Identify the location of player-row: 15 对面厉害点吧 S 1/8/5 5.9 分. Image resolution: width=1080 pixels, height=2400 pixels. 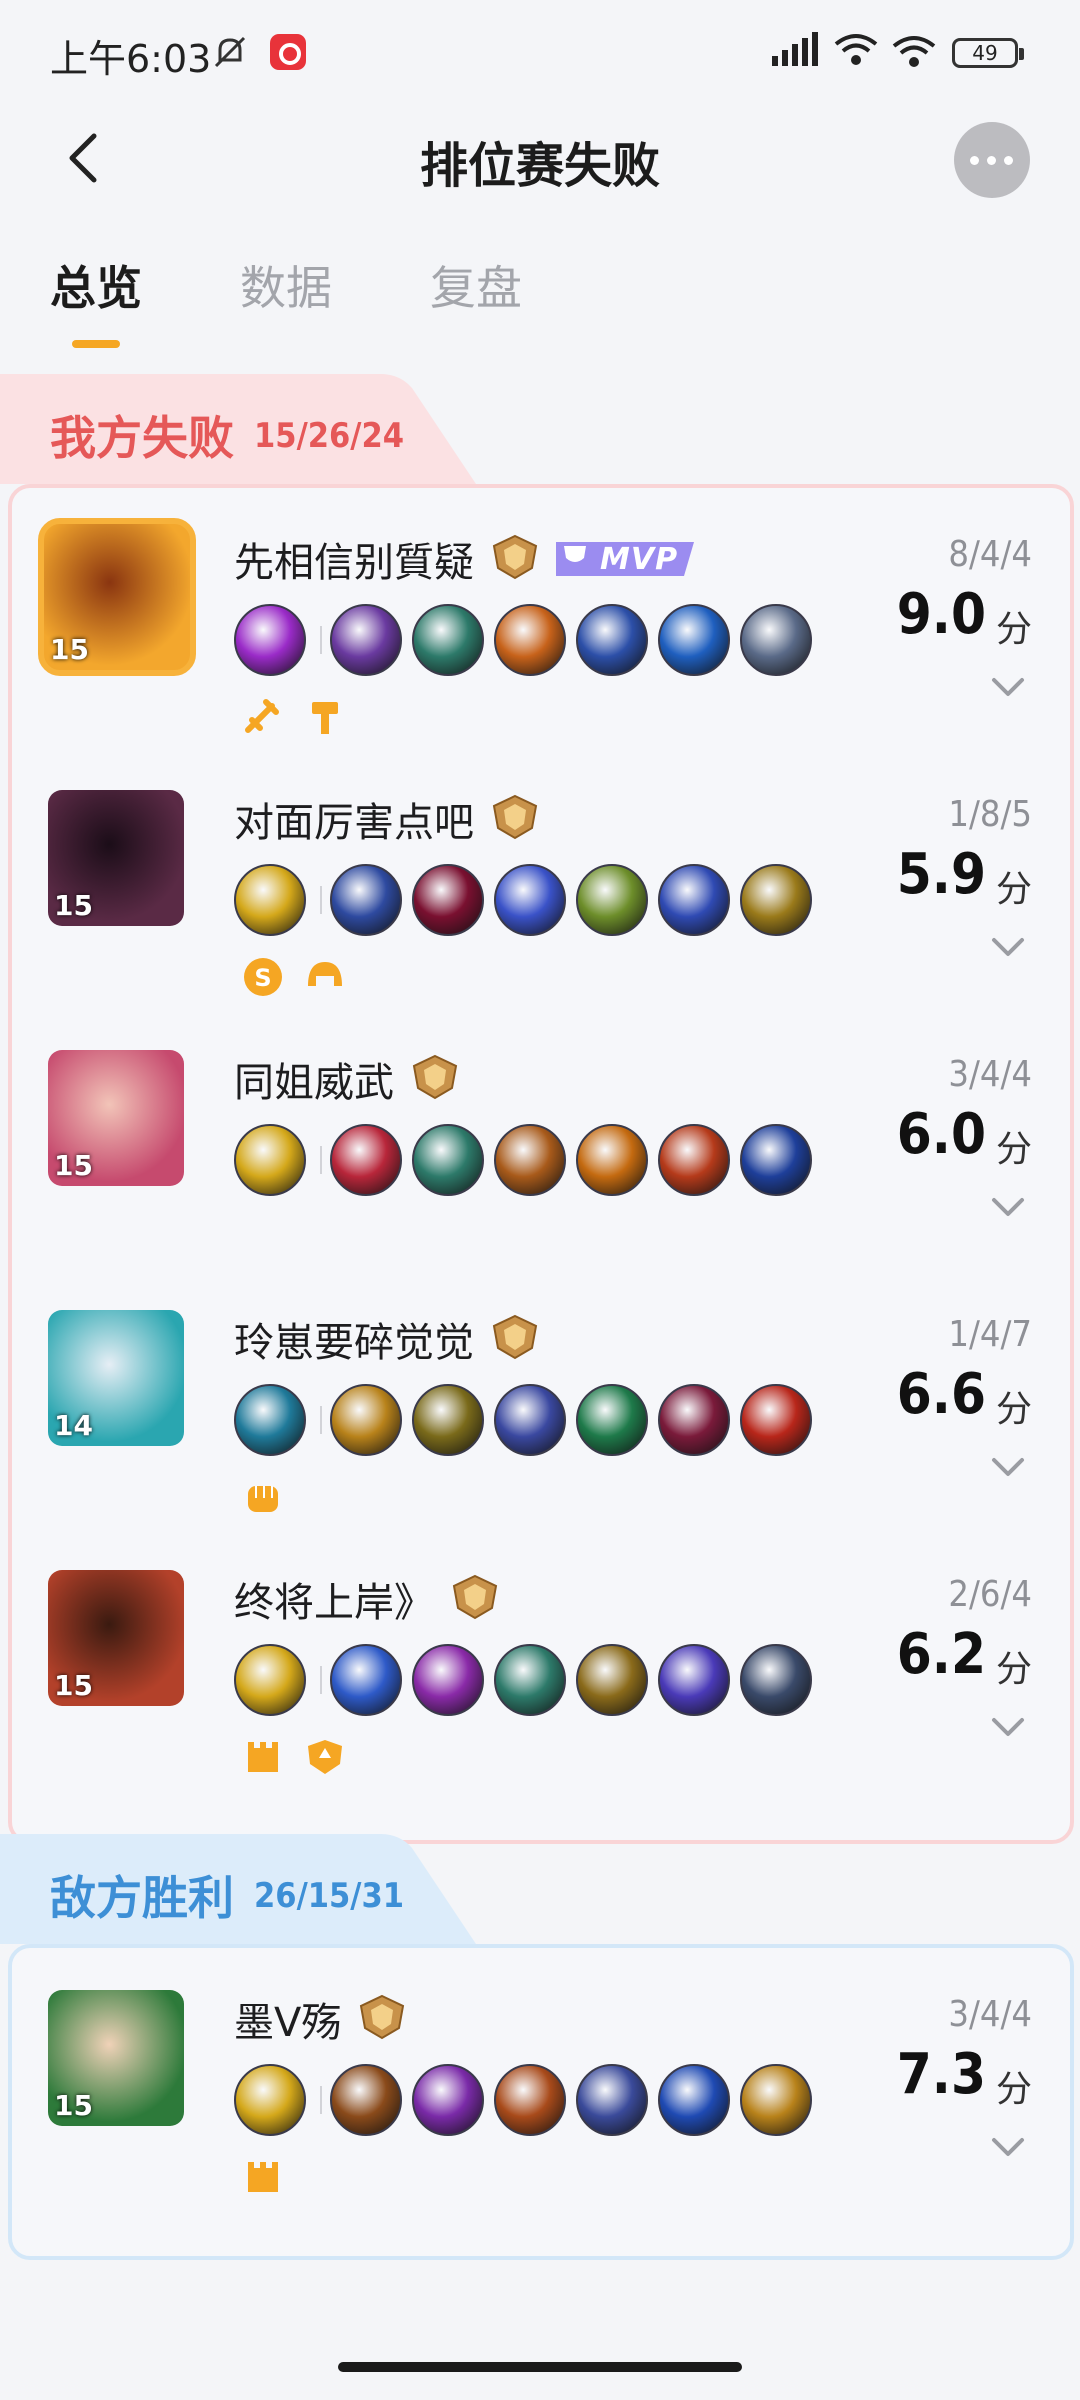
(545, 898).